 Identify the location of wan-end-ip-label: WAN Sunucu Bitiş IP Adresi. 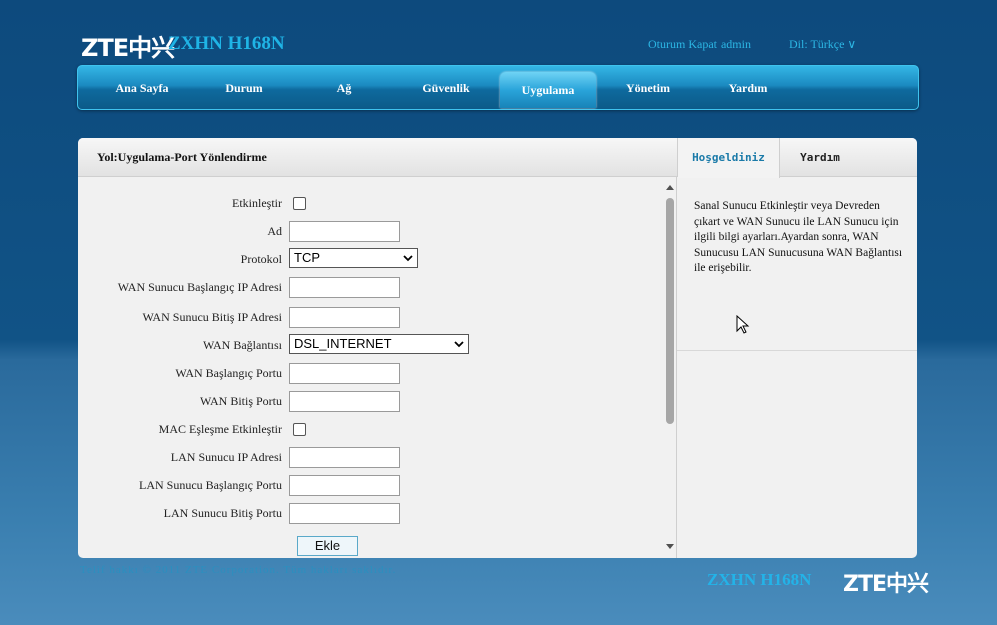
(212, 317).